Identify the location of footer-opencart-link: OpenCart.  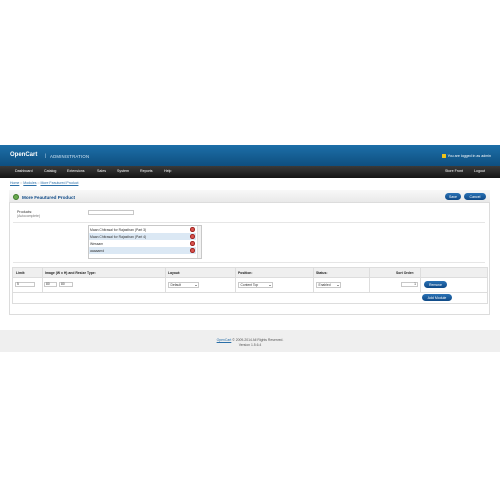
(224, 340).